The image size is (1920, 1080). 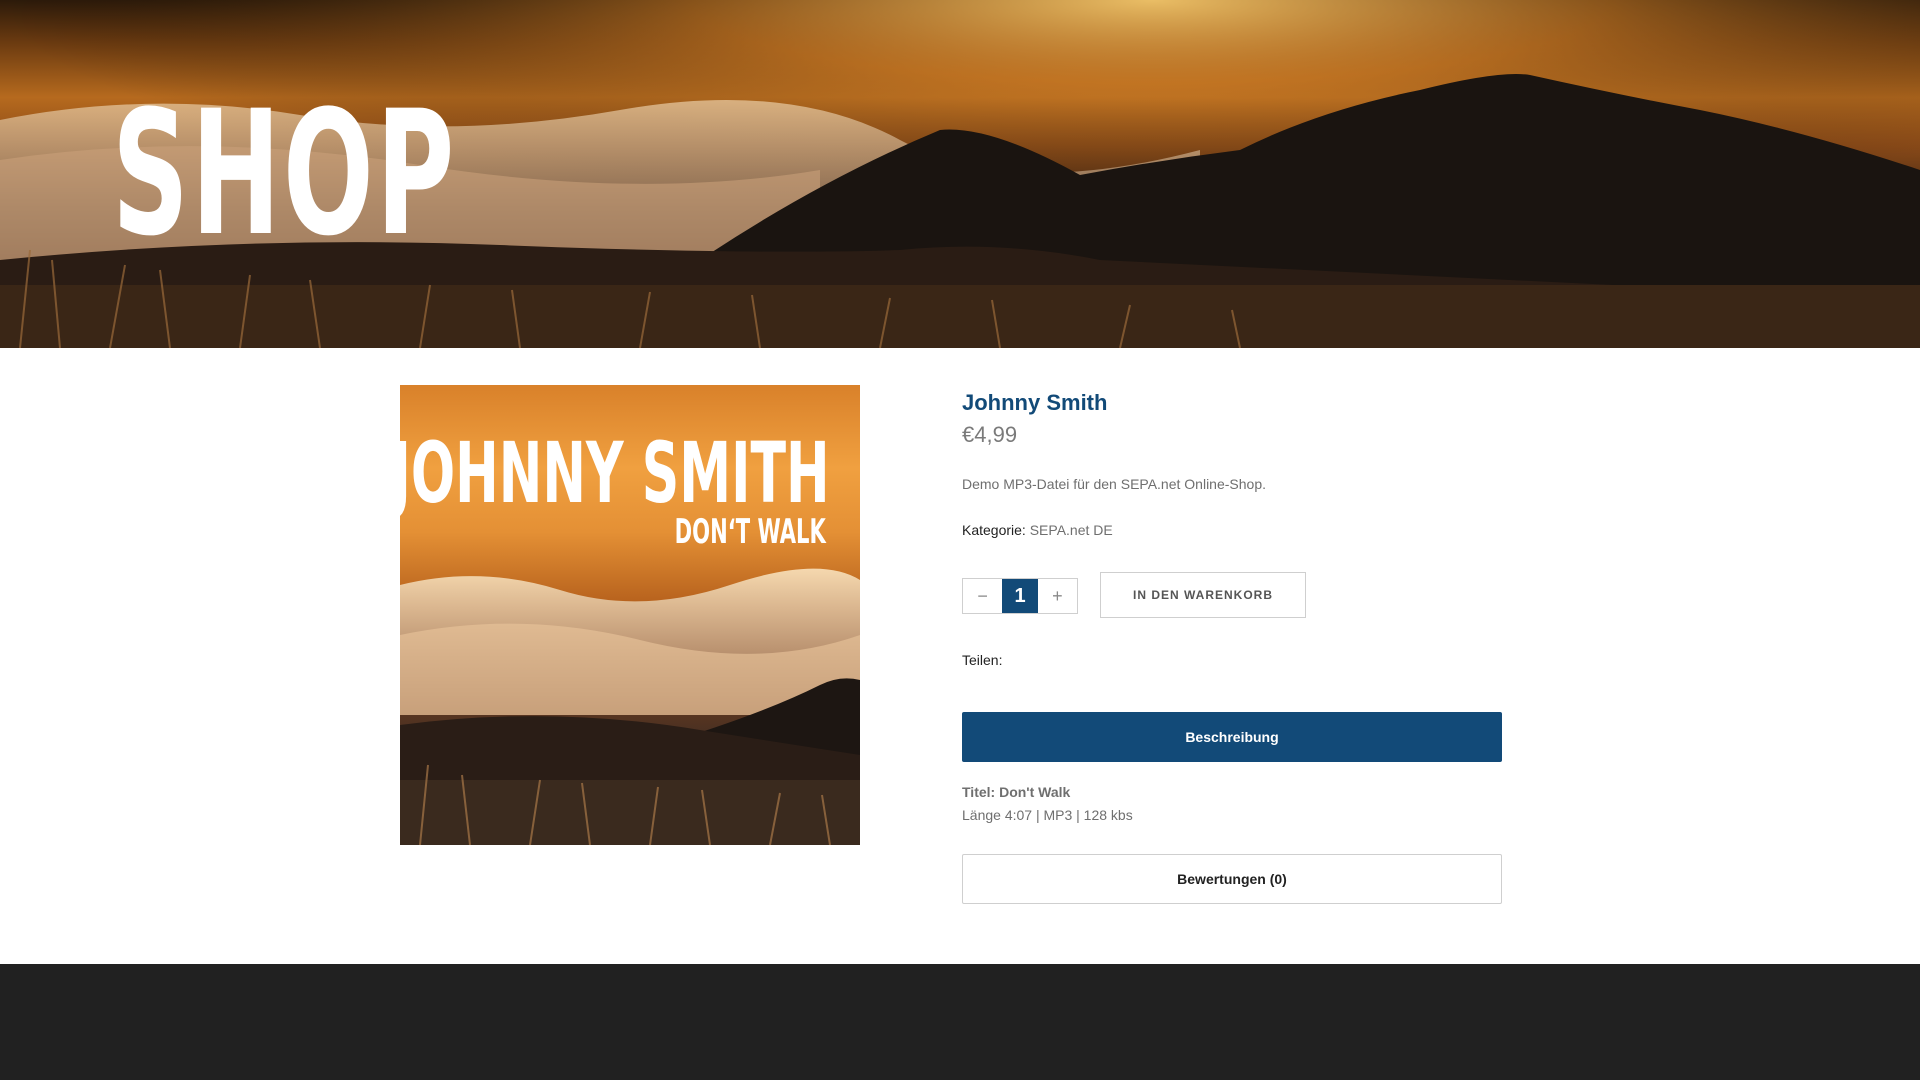 What do you see at coordinates (982, 660) in the screenshot?
I see `share-label: Teilen:` at bounding box center [982, 660].